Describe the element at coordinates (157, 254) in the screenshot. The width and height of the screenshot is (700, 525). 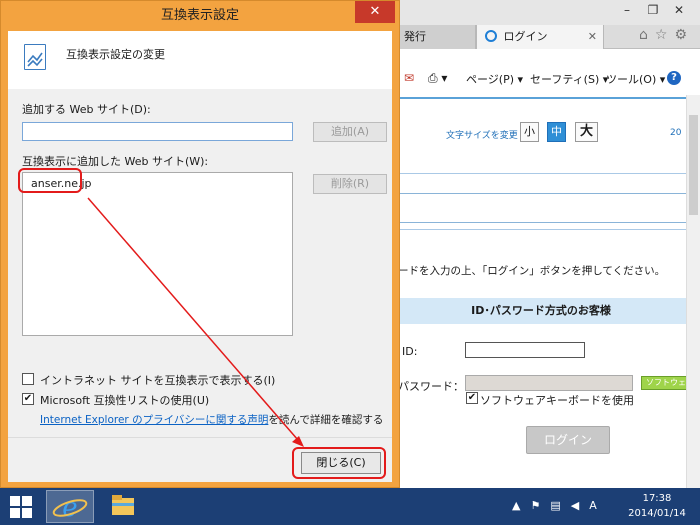
I see `added-sites-list: anser.ne.jp` at that location.